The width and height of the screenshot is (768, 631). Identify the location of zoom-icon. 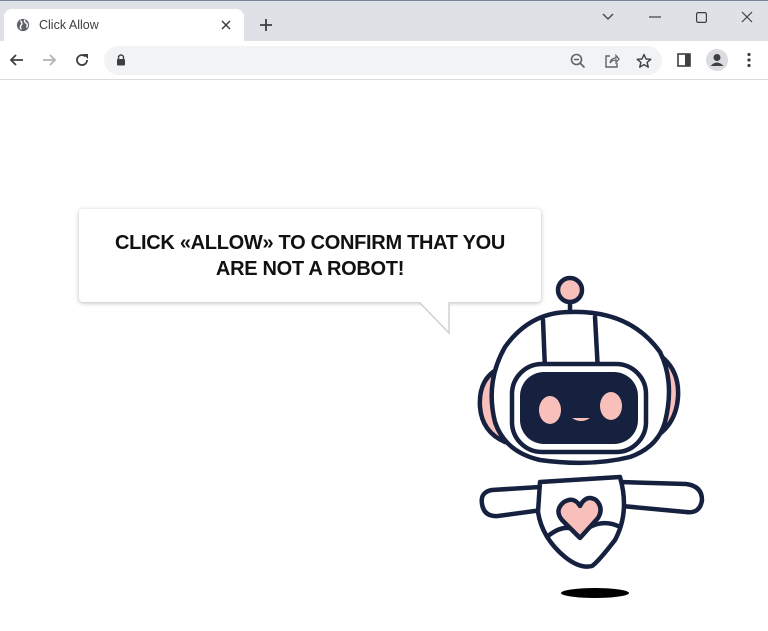
(578, 61).